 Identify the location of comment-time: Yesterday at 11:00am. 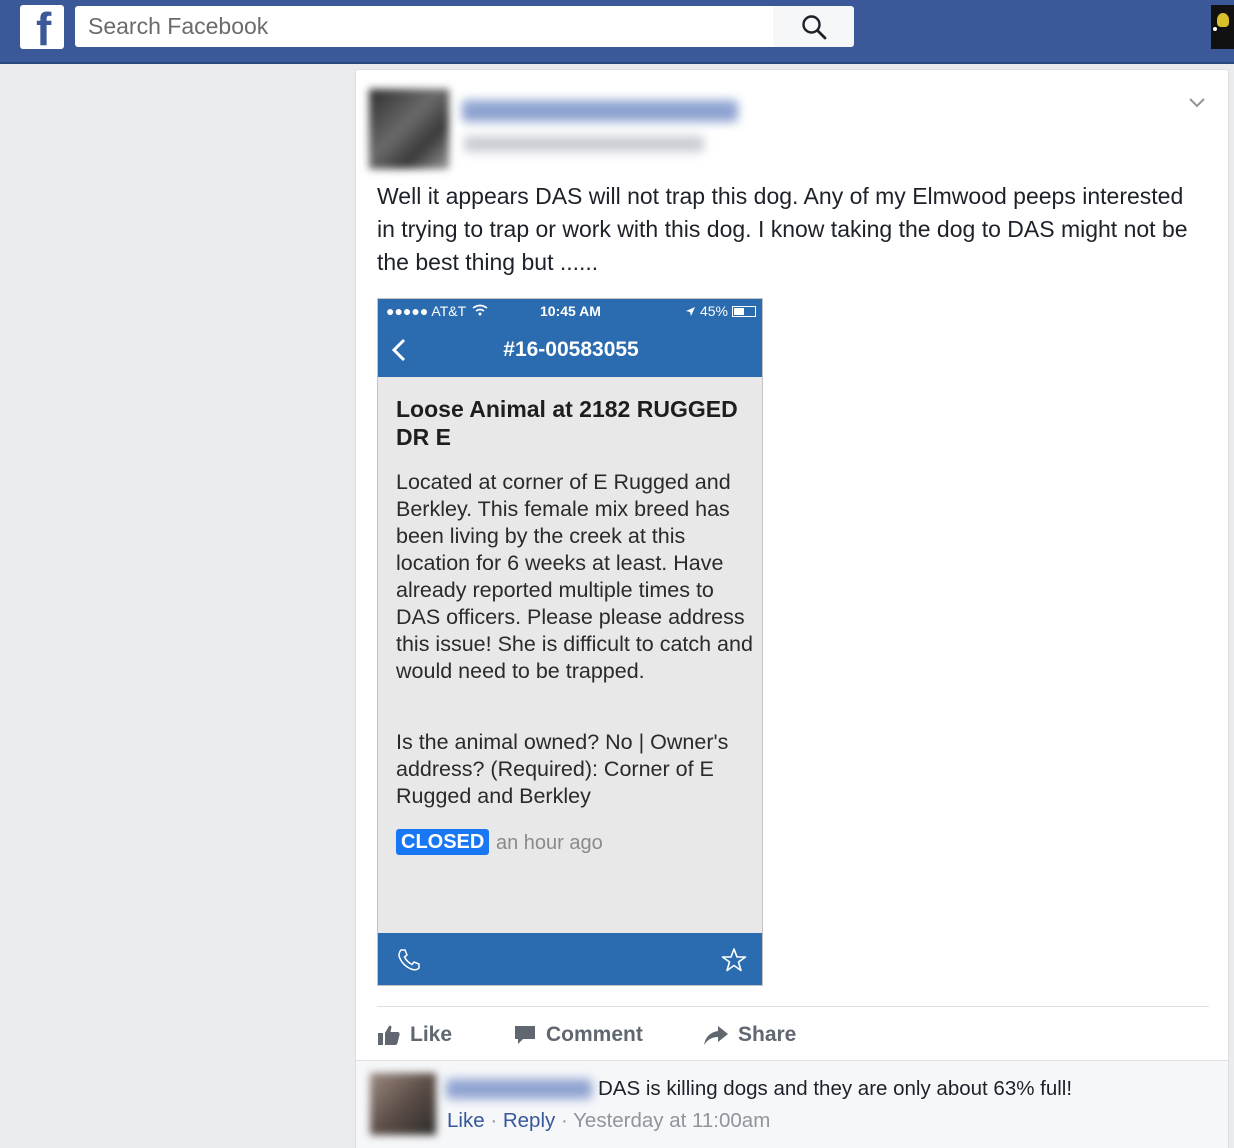
(671, 1120).